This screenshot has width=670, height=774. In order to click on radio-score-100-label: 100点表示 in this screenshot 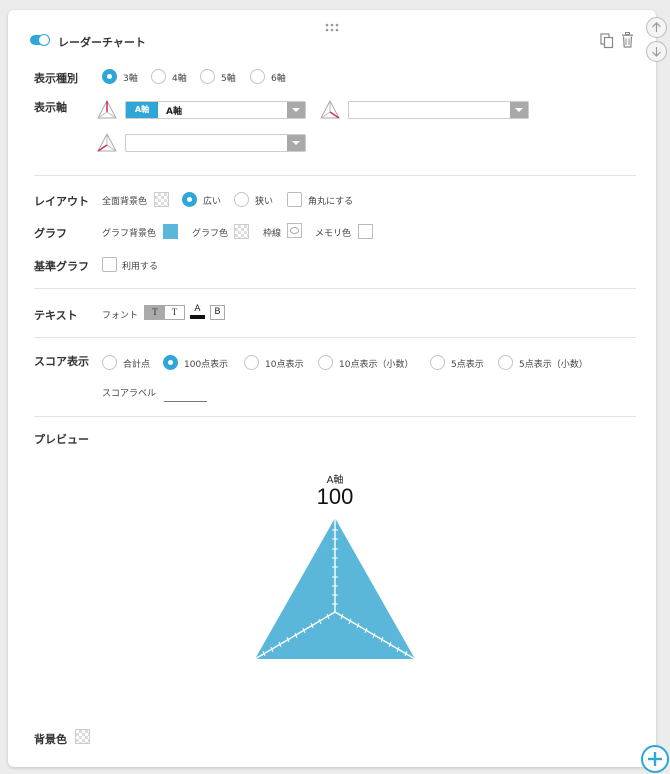, I will do `click(206, 365)`.